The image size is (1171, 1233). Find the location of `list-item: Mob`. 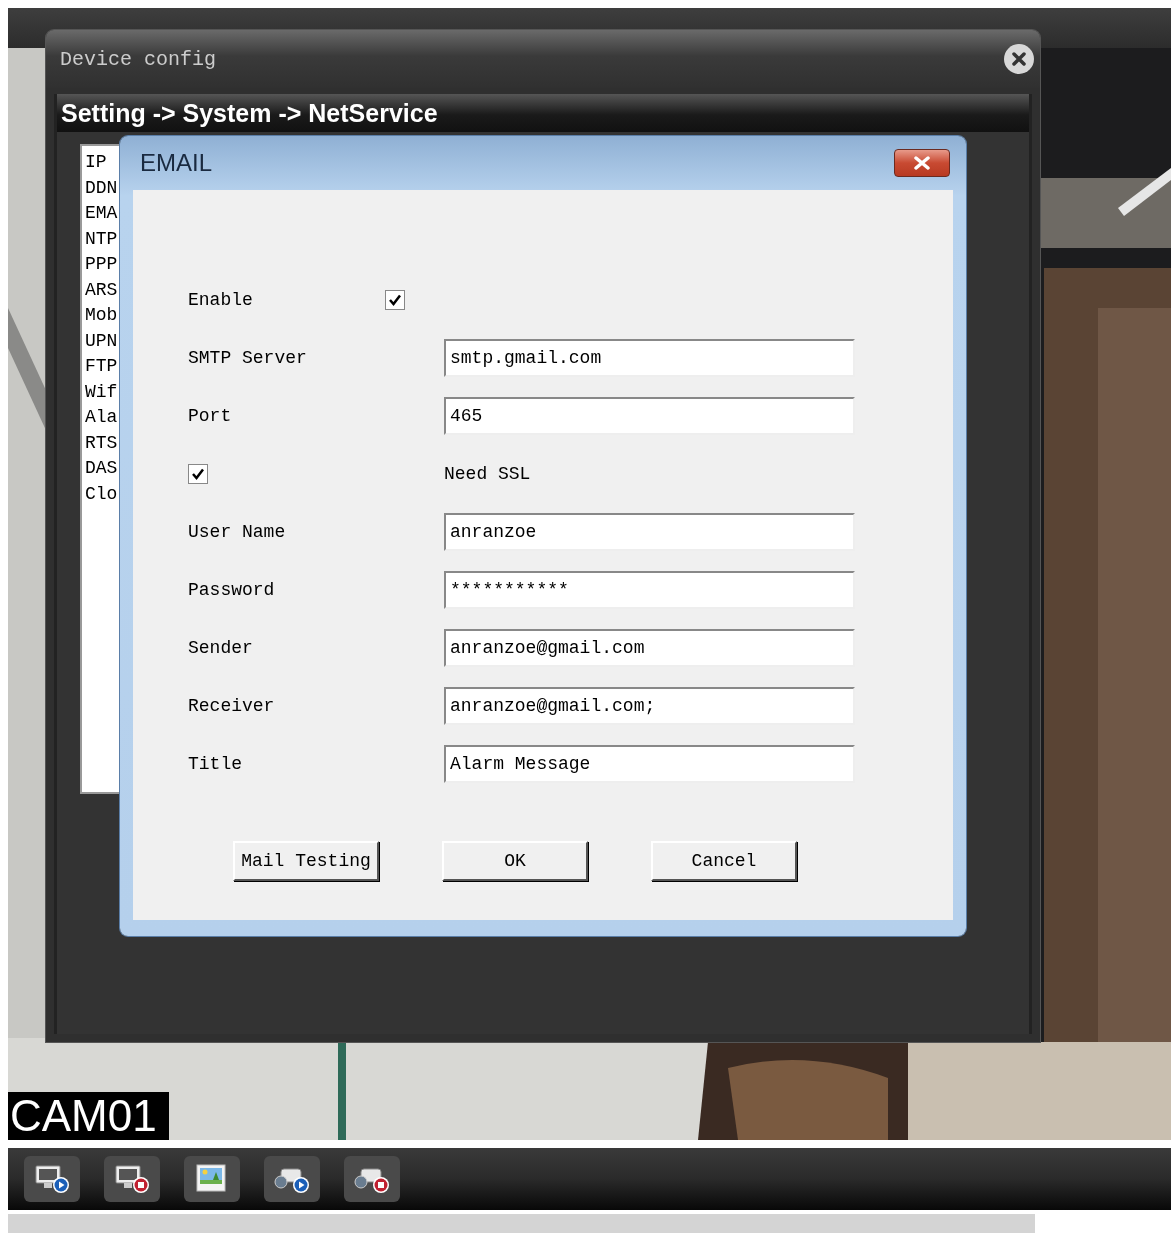

list-item: Mob is located at coordinates (101, 316).